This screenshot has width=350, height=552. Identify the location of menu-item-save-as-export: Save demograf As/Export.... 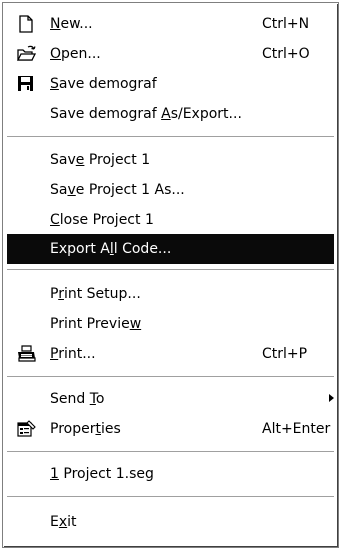
(170, 114).